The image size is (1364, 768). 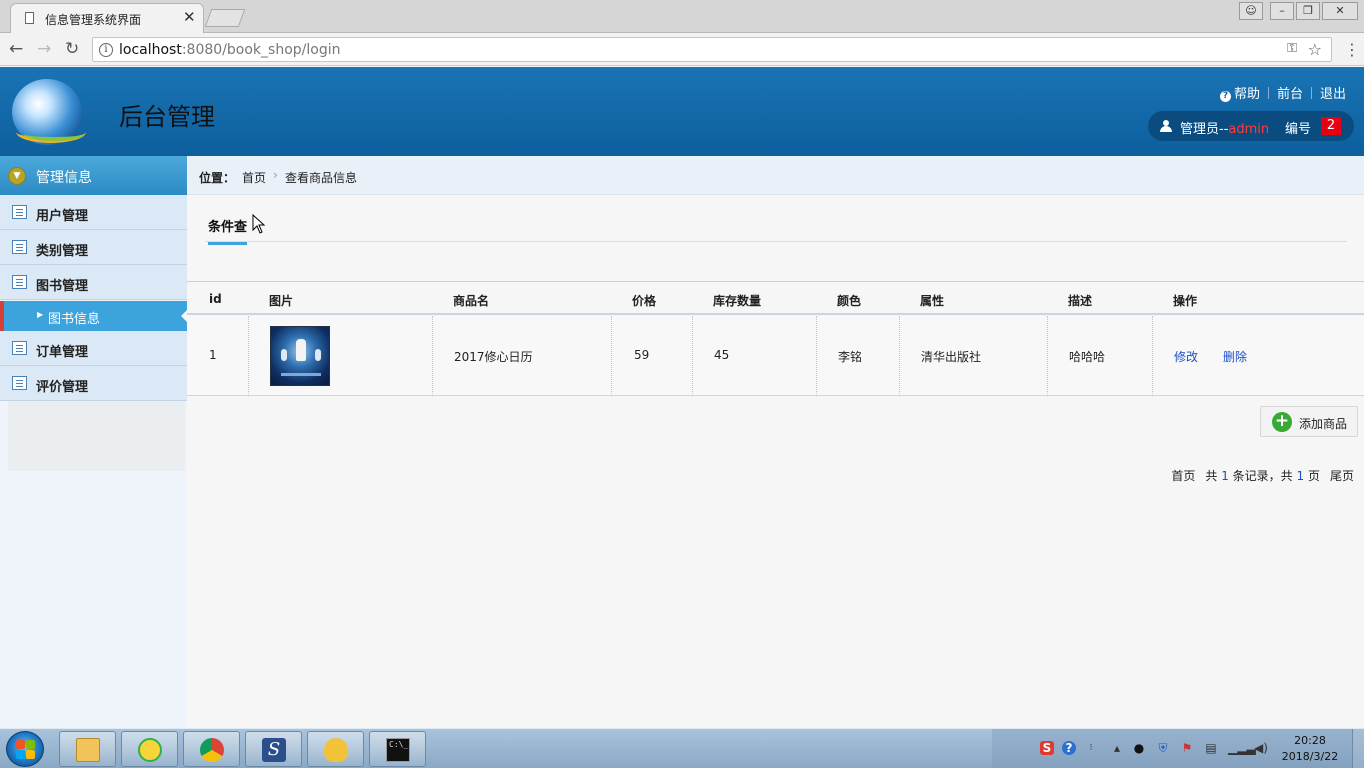 I want to click on close-tab-icon: ✕, so click(x=189, y=17).